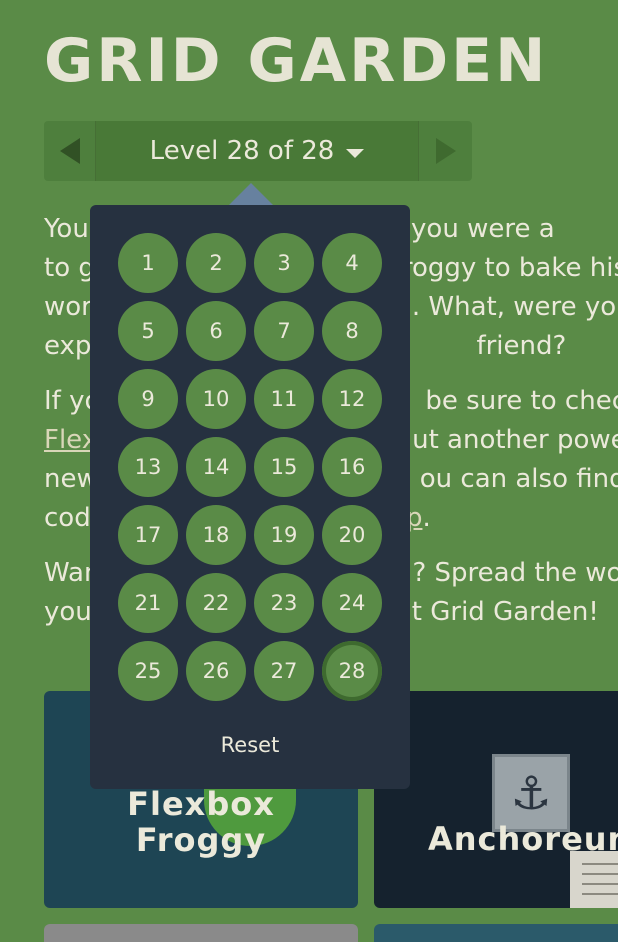 The height and width of the screenshot is (942, 618). I want to click on level-indicator-label: Level 28 of 28, so click(242, 151).